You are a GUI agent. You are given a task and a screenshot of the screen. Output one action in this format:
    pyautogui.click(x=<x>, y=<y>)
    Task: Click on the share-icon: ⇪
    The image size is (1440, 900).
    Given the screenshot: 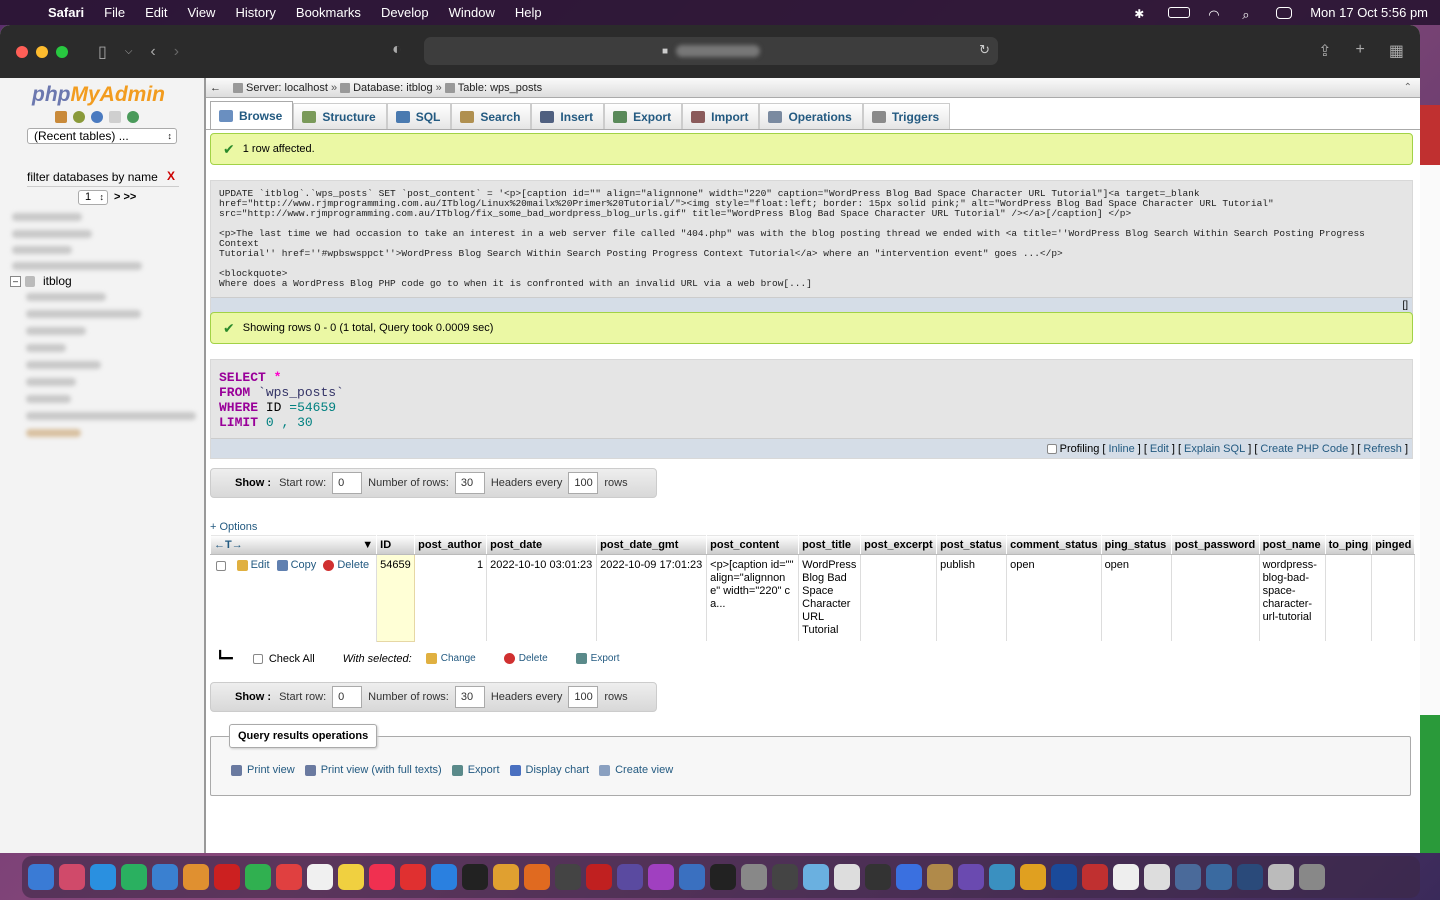 What is the action you would take?
    pyautogui.click(x=1324, y=51)
    